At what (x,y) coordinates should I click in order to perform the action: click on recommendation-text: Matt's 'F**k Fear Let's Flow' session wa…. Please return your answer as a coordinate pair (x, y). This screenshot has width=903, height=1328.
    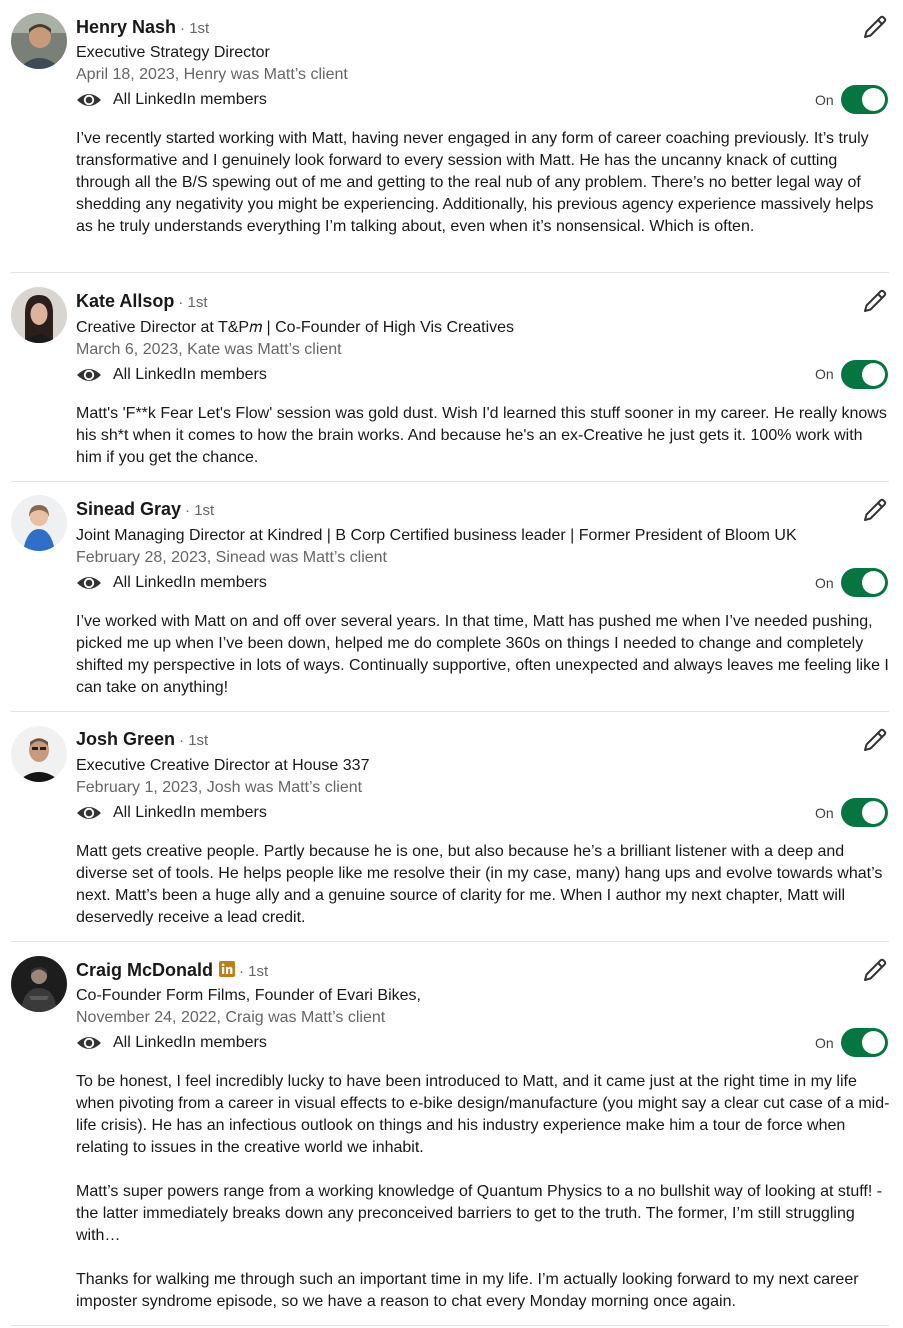
    Looking at the image, I should click on (483, 436).